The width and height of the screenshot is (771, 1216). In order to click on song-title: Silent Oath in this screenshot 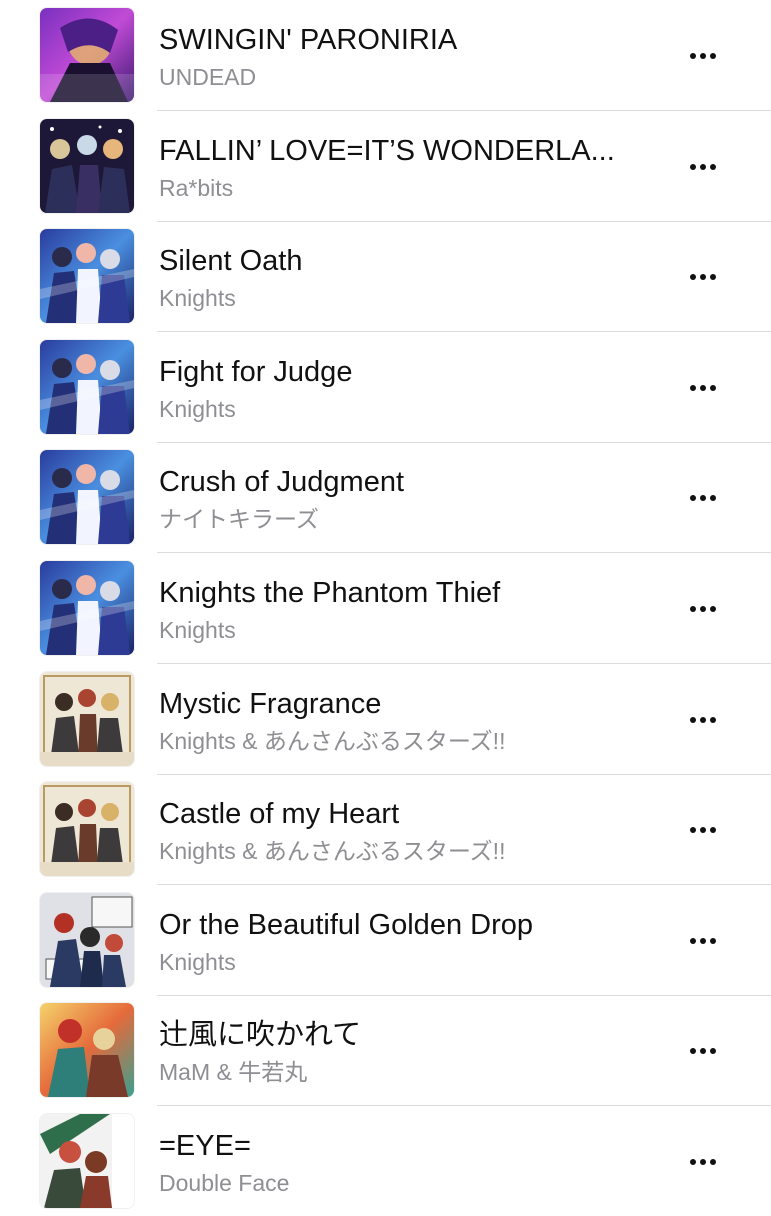, I will do `click(231, 261)`.